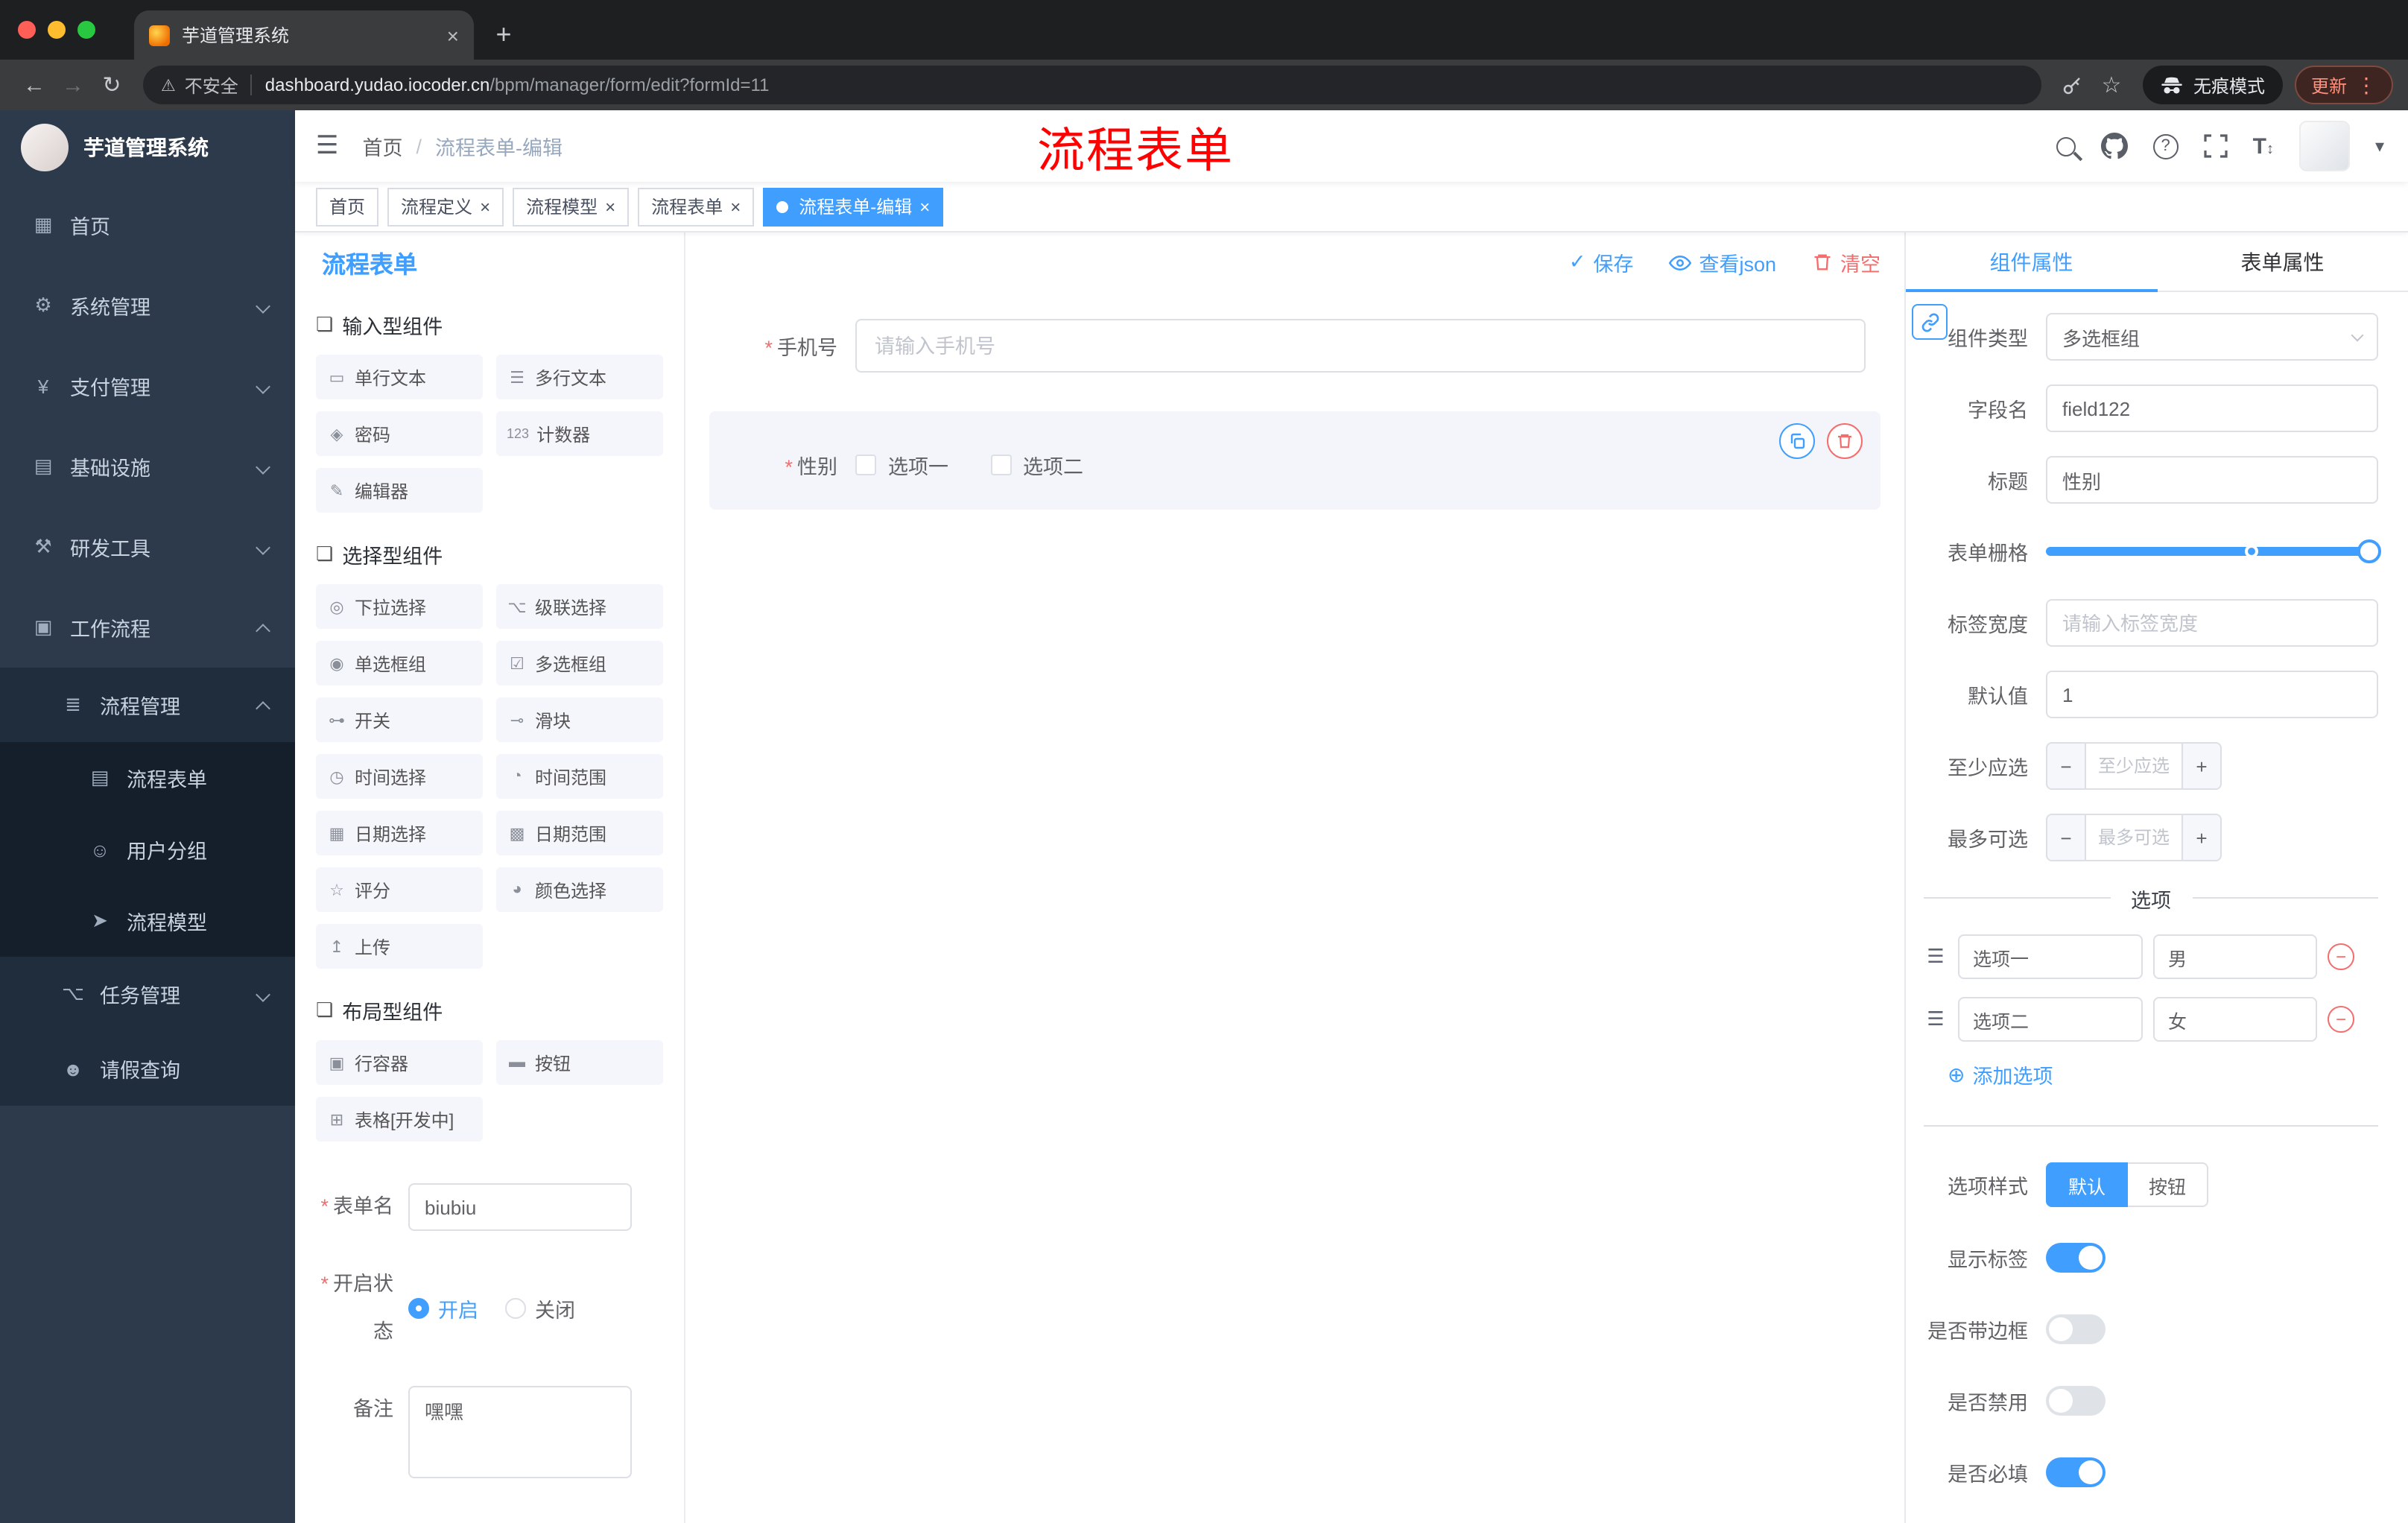 This screenshot has width=2408, height=1523. Describe the element at coordinates (147, 778) in the screenshot. I see `sidebar-item-process-form: ▤ 流程表单` at that location.